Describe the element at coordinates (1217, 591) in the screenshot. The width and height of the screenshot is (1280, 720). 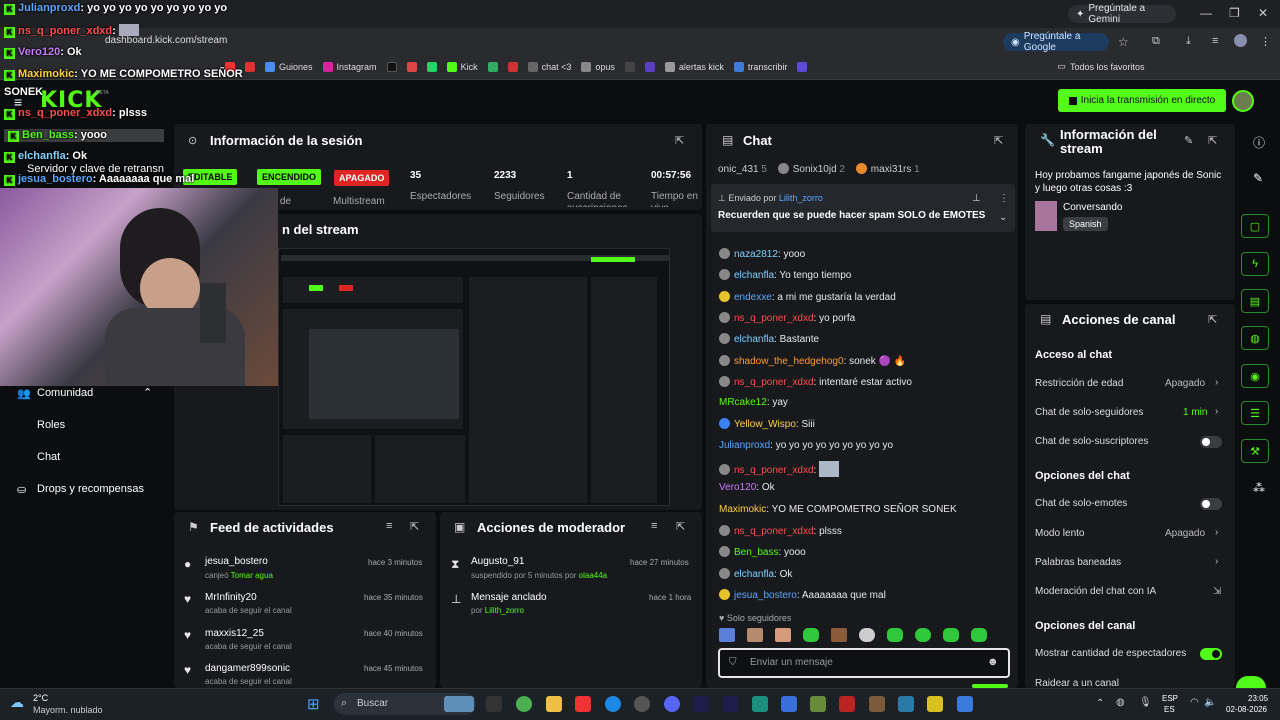
I see `external-link-icon: ⇲` at that location.